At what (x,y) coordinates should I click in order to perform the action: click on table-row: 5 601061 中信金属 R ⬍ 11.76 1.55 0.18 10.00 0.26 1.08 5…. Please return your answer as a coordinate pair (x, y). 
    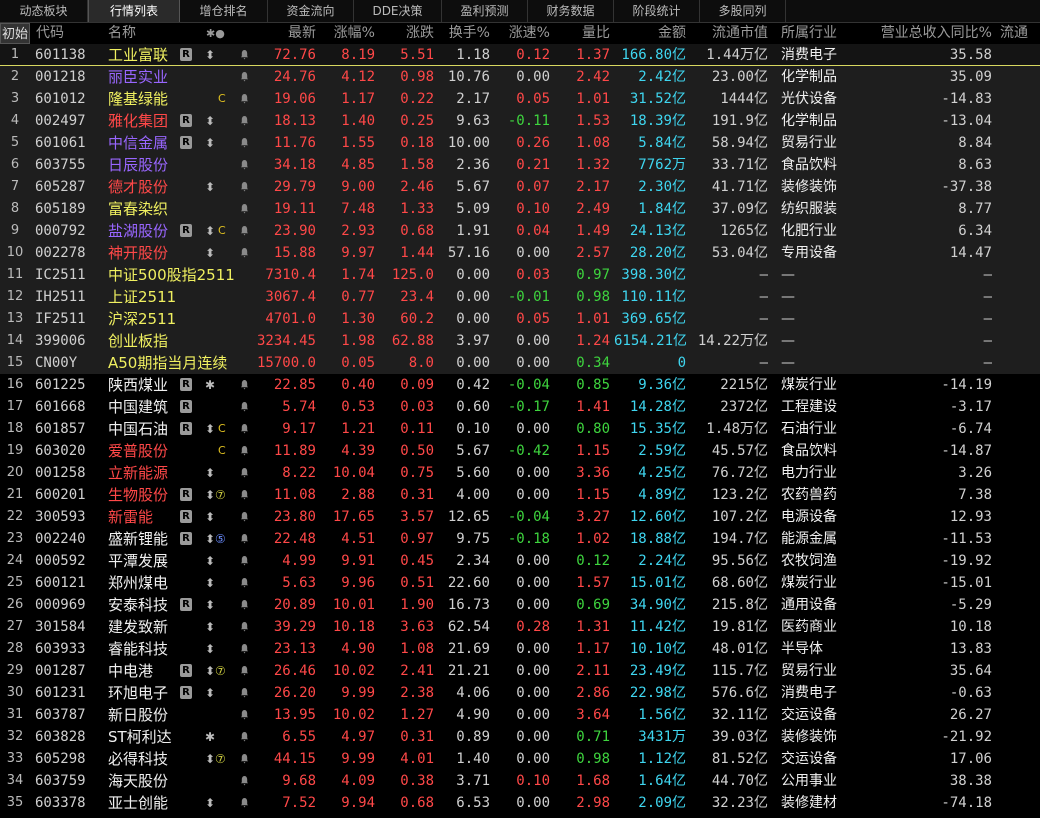
    Looking at the image, I should click on (520, 143).